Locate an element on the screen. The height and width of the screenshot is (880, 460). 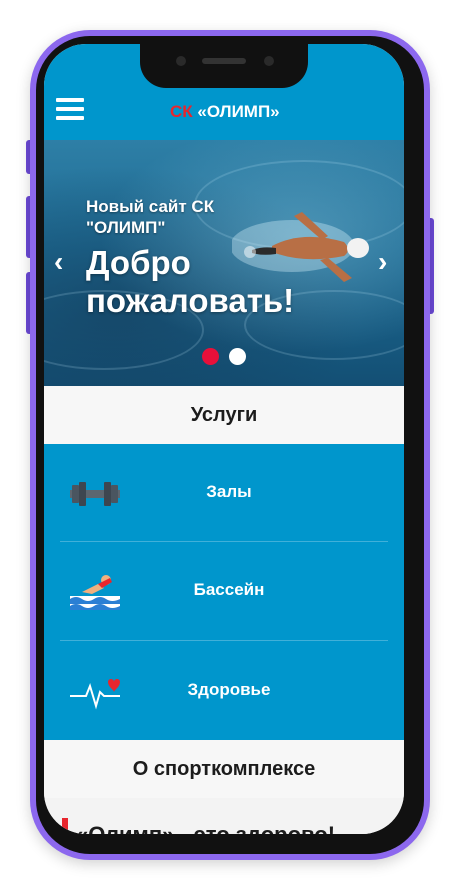
service-item-health: Здоровье is located at coordinates (224, 691).